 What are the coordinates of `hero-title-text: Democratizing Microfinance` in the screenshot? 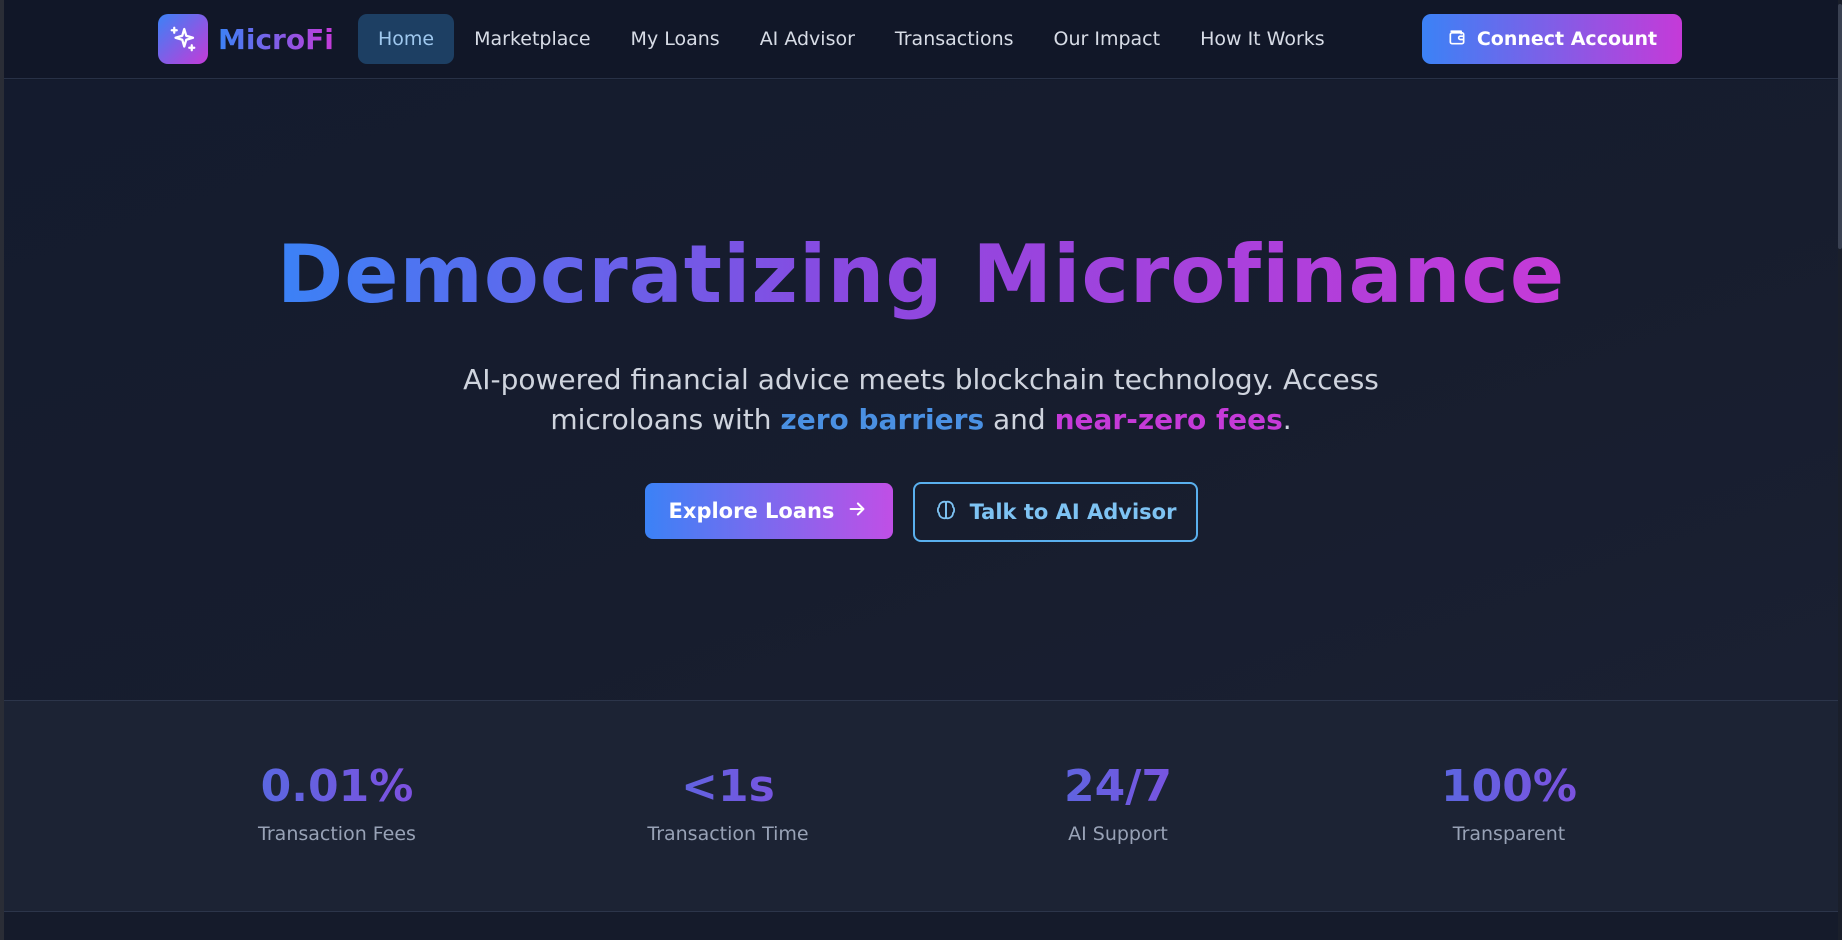 It's located at (921, 274).